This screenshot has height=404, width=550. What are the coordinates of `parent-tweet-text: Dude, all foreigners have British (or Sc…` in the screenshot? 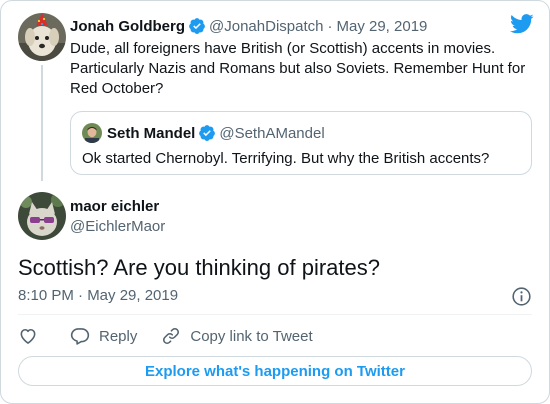 It's located at (298, 68).